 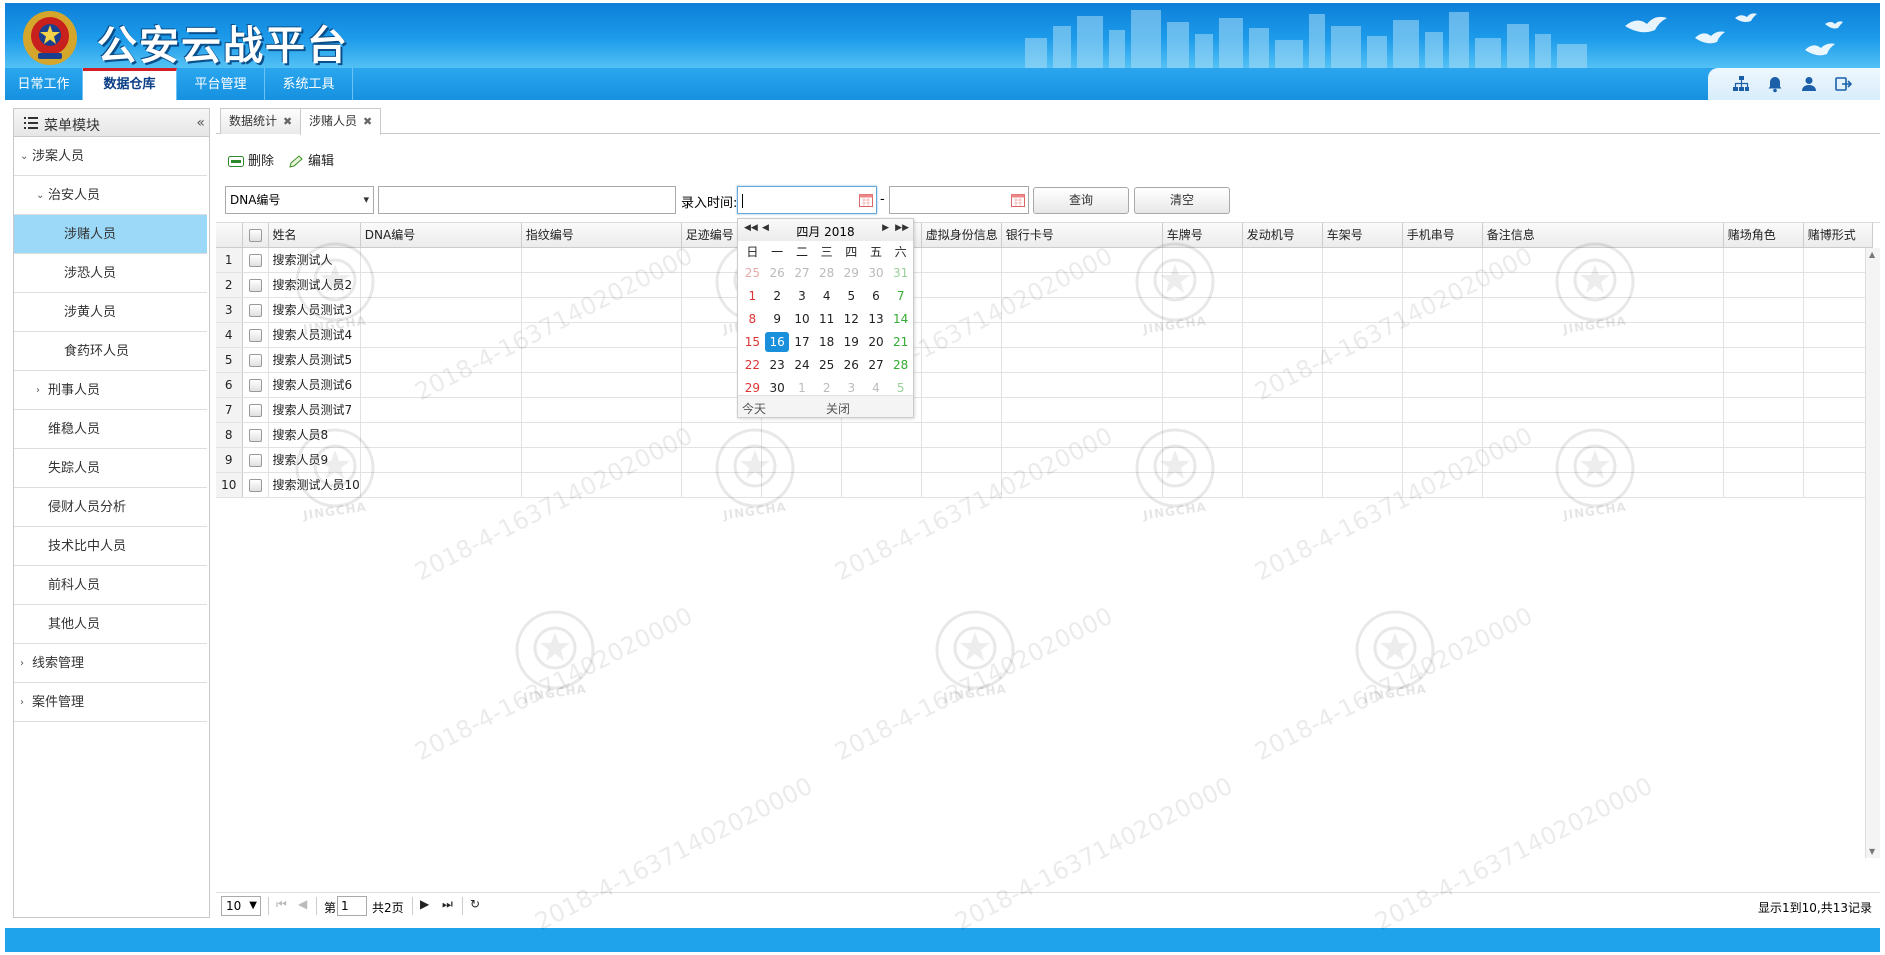 I want to click on next-month-icon: ▶, so click(x=885, y=228).